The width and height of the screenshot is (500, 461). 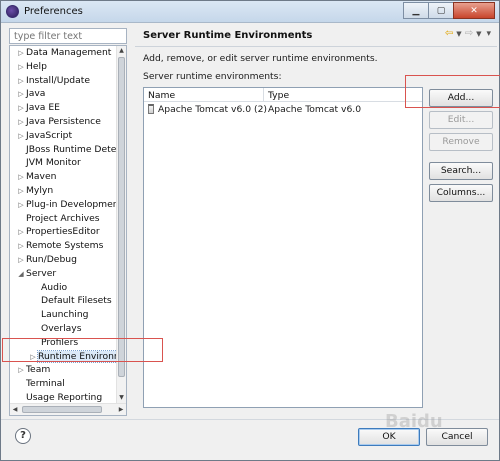 What do you see at coordinates (63, 301) in the screenshot?
I see `tree-item: Default Filesets` at bounding box center [63, 301].